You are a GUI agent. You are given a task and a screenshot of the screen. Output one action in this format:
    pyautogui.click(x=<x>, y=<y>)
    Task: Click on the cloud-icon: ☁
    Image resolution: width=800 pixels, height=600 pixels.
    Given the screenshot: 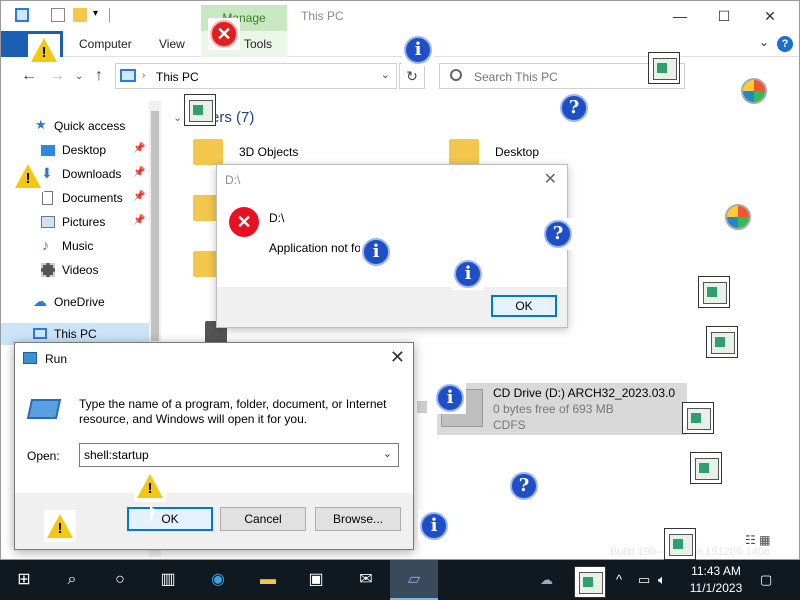 What is the action you would take?
    pyautogui.click(x=40, y=301)
    